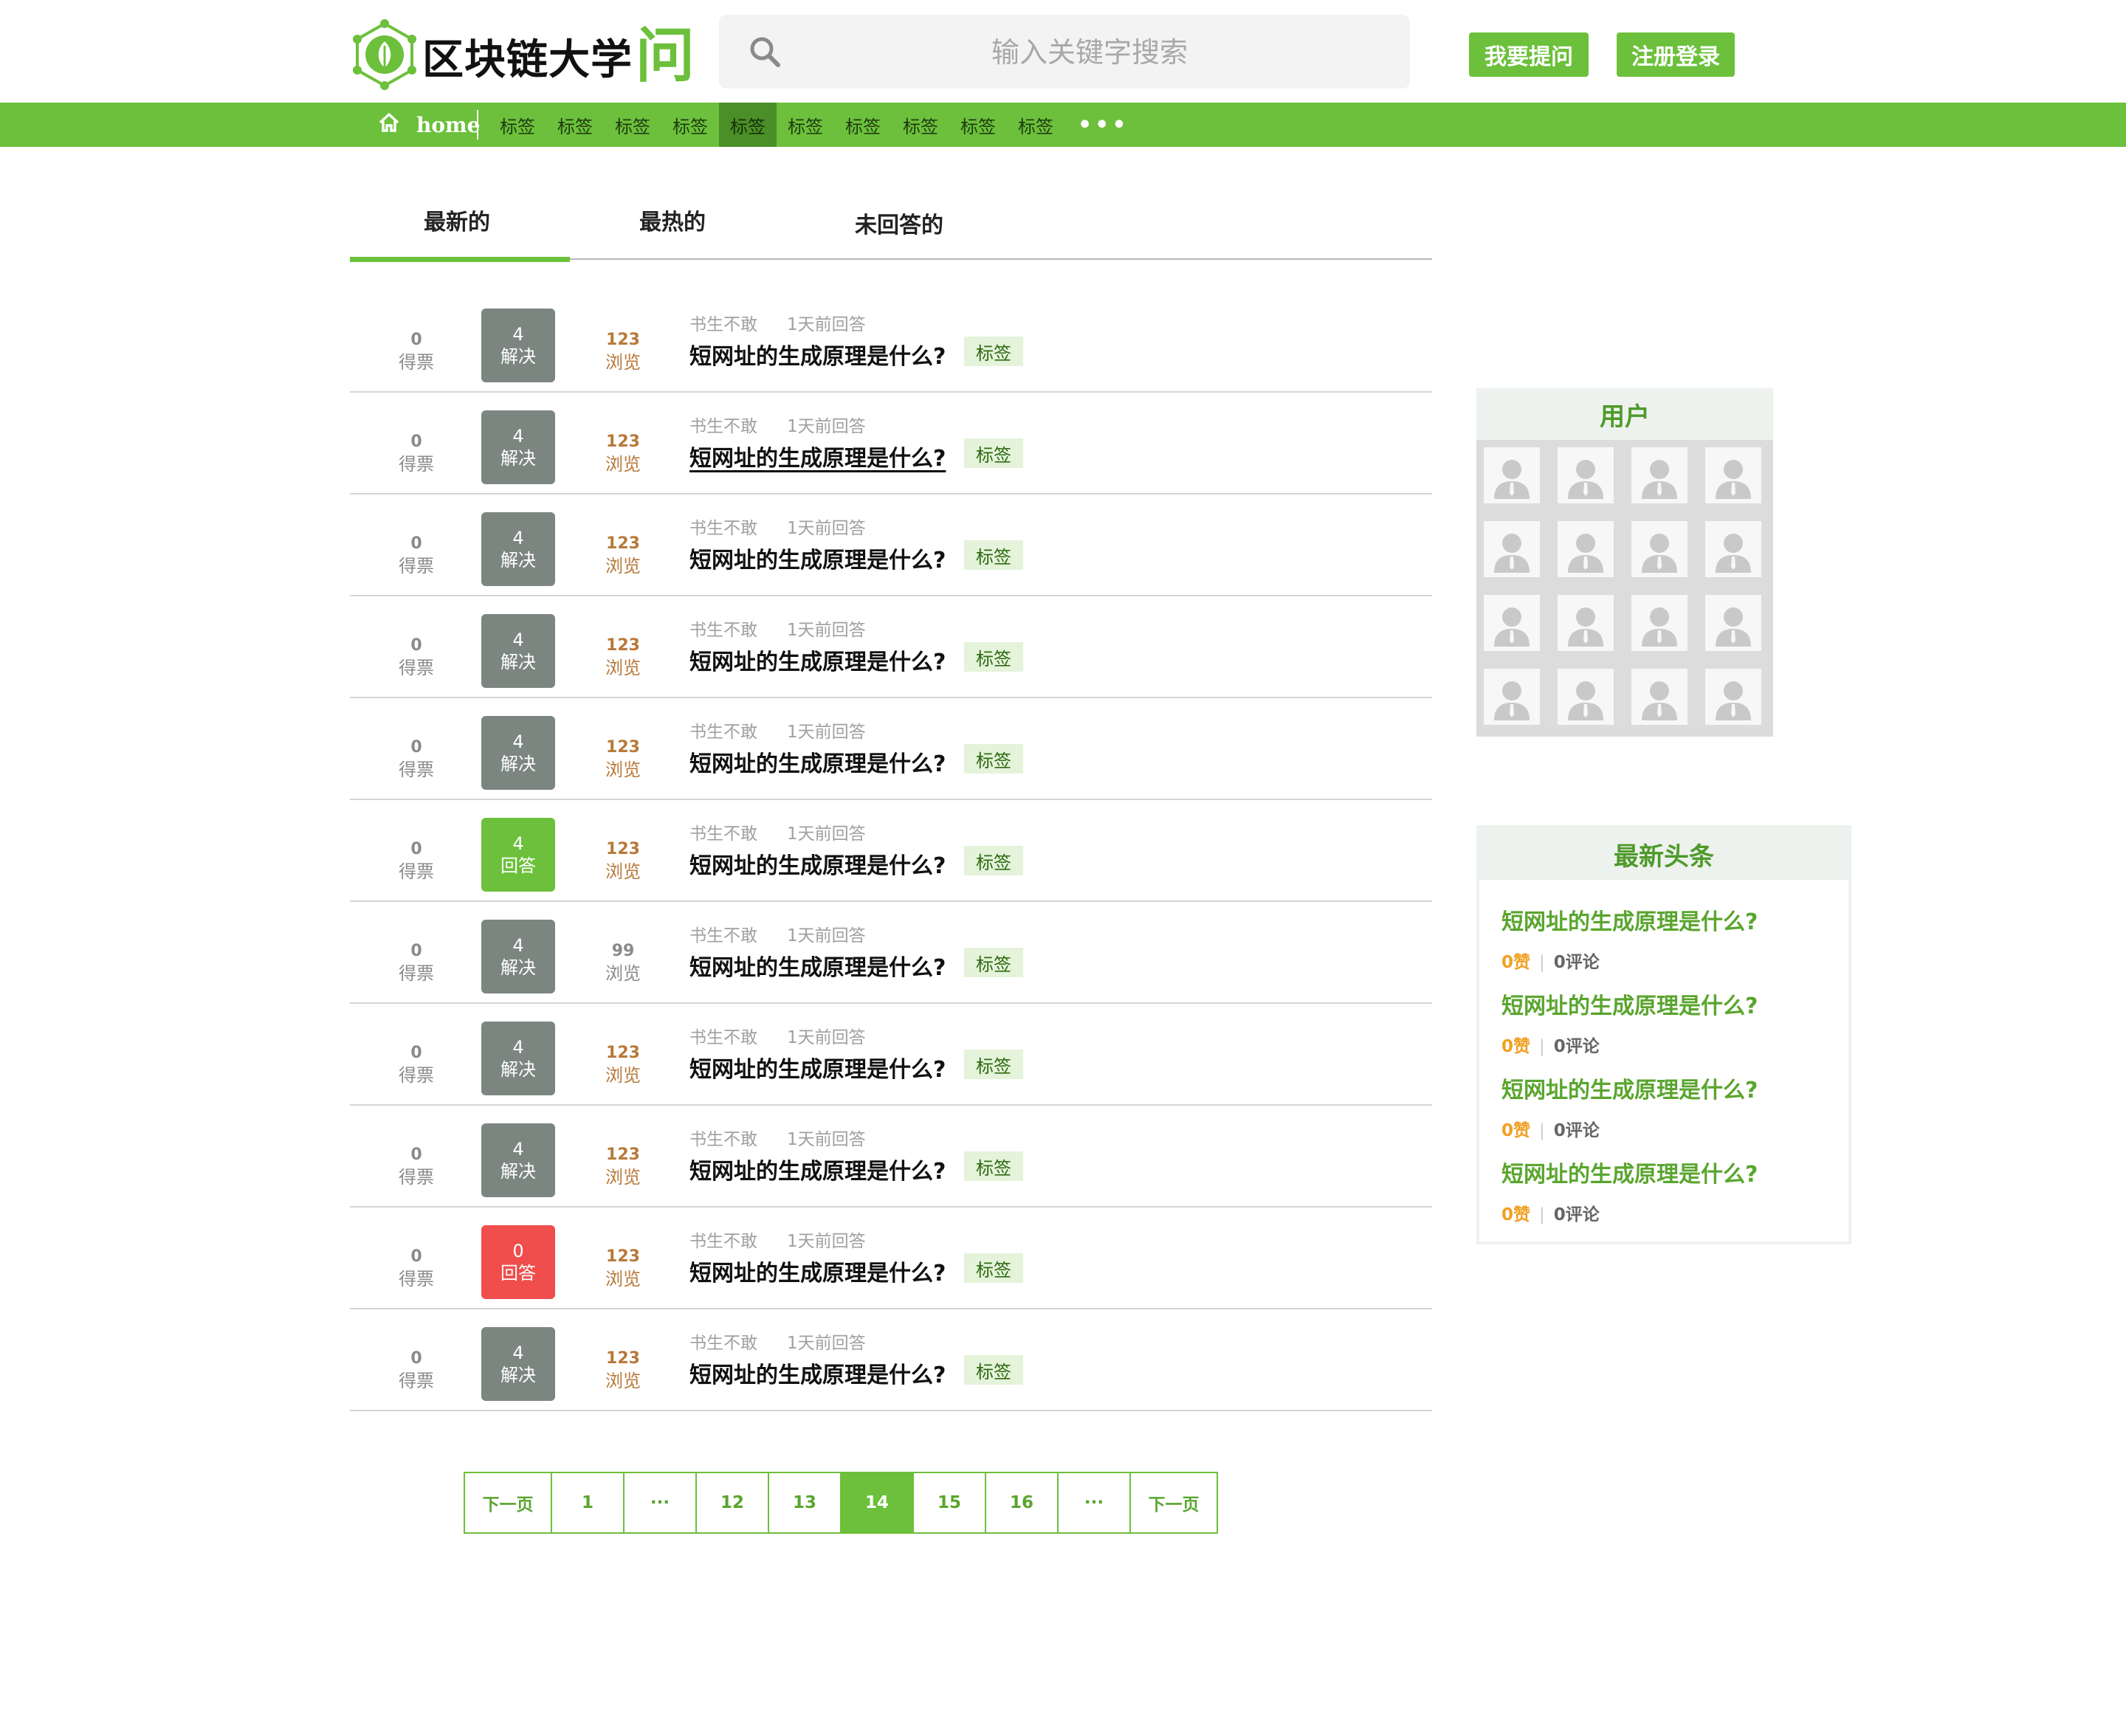 This screenshot has height=1736, width=2126. What do you see at coordinates (733, 1502) in the screenshot?
I see `pagination-page-button: 12` at bounding box center [733, 1502].